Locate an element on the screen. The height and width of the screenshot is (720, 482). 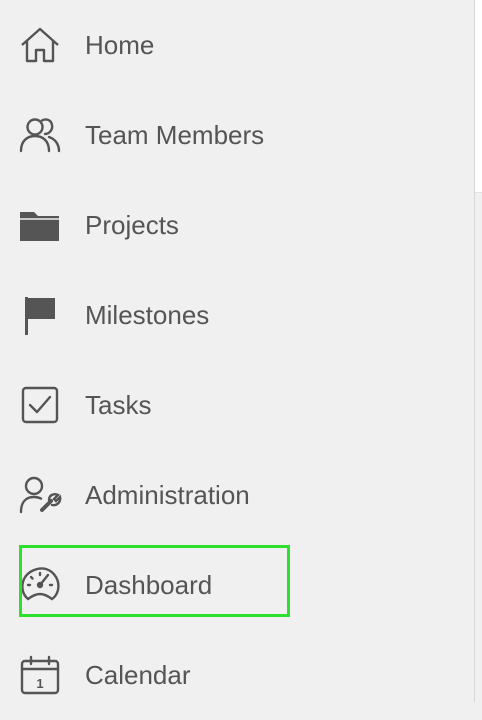
sidebar-item-dashboard: Dashboard is located at coordinates (237, 585).